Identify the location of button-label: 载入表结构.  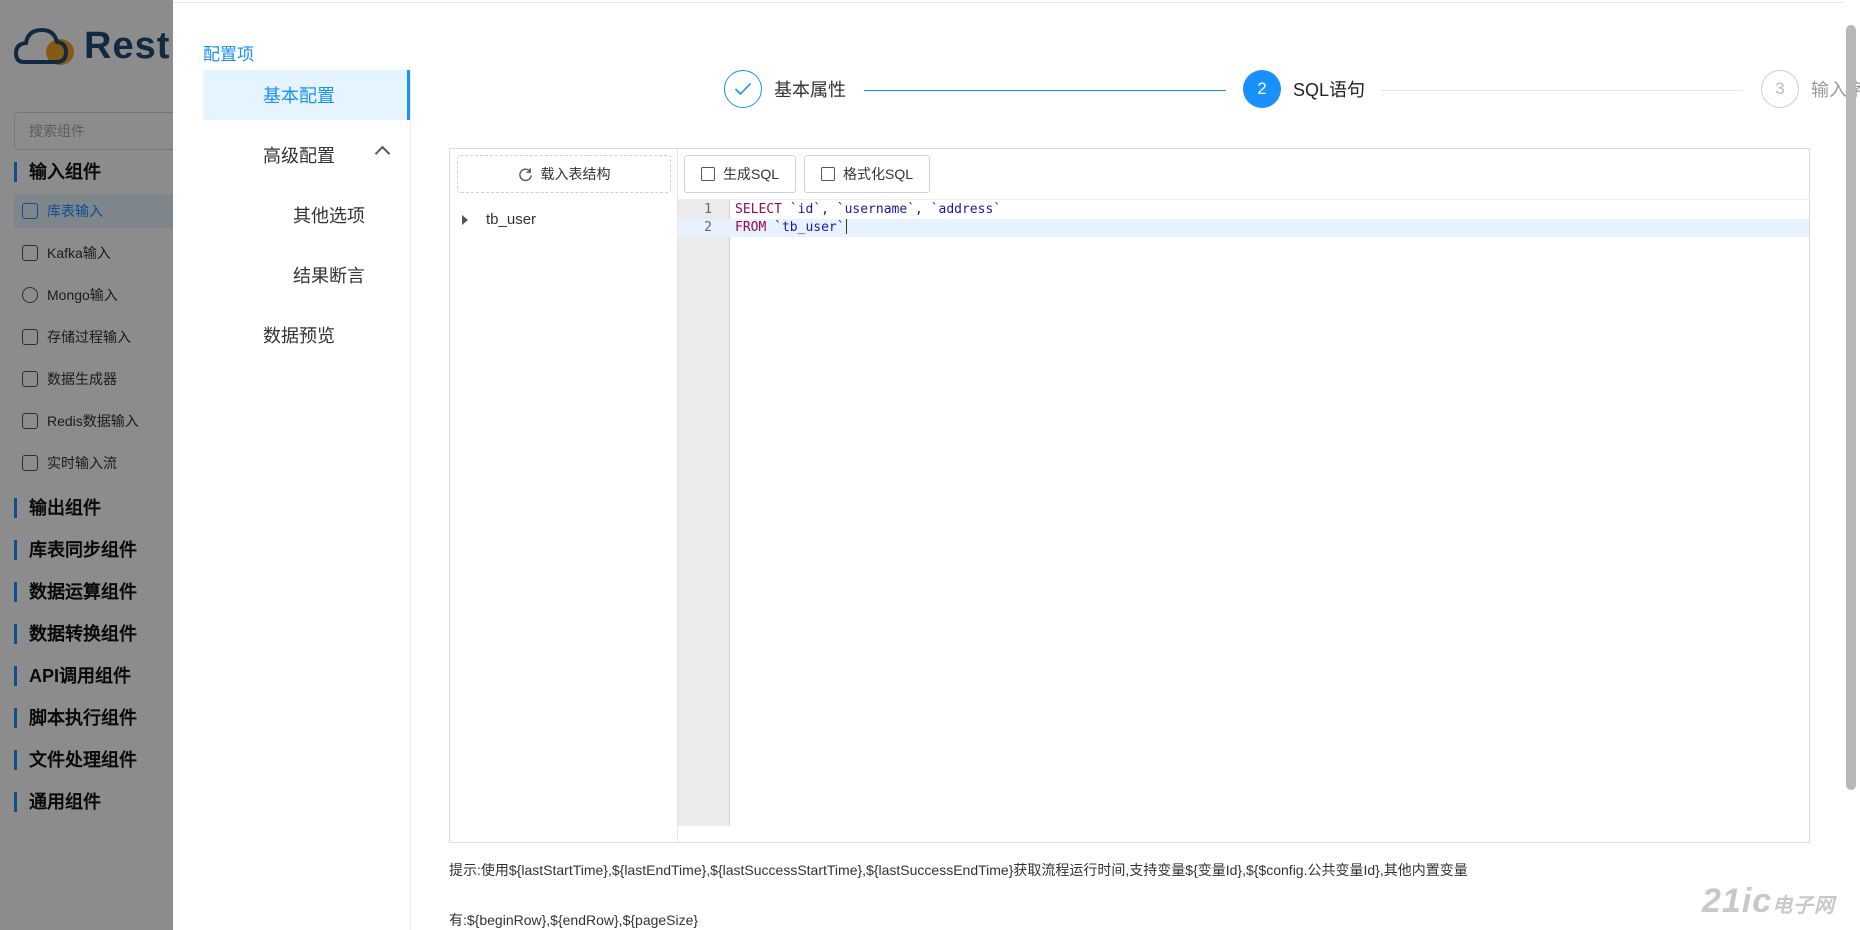
(575, 174).